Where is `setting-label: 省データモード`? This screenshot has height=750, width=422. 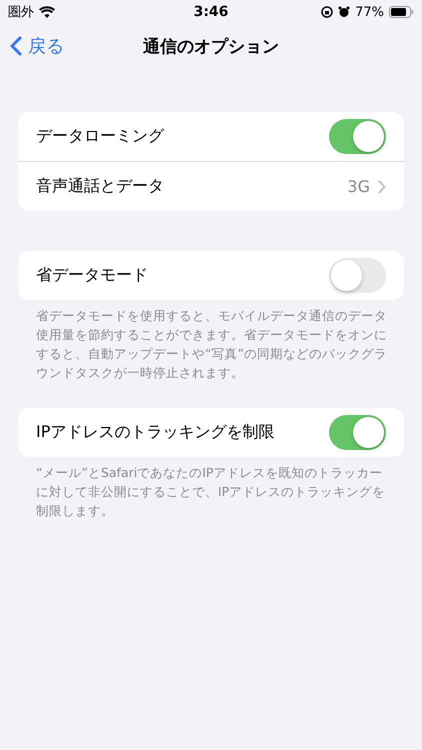
setting-label: 省データモード is located at coordinates (92, 275).